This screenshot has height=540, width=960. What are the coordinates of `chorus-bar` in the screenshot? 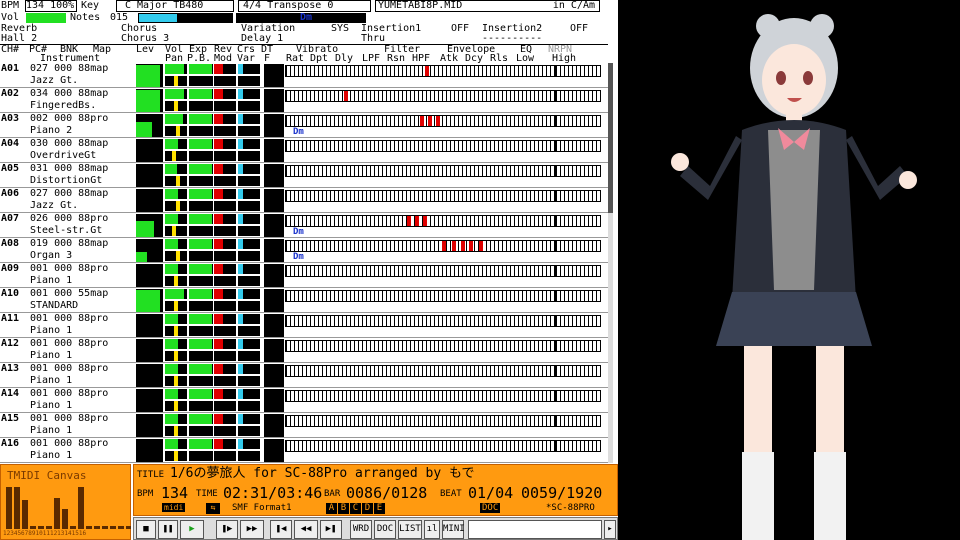 It's located at (249, 69).